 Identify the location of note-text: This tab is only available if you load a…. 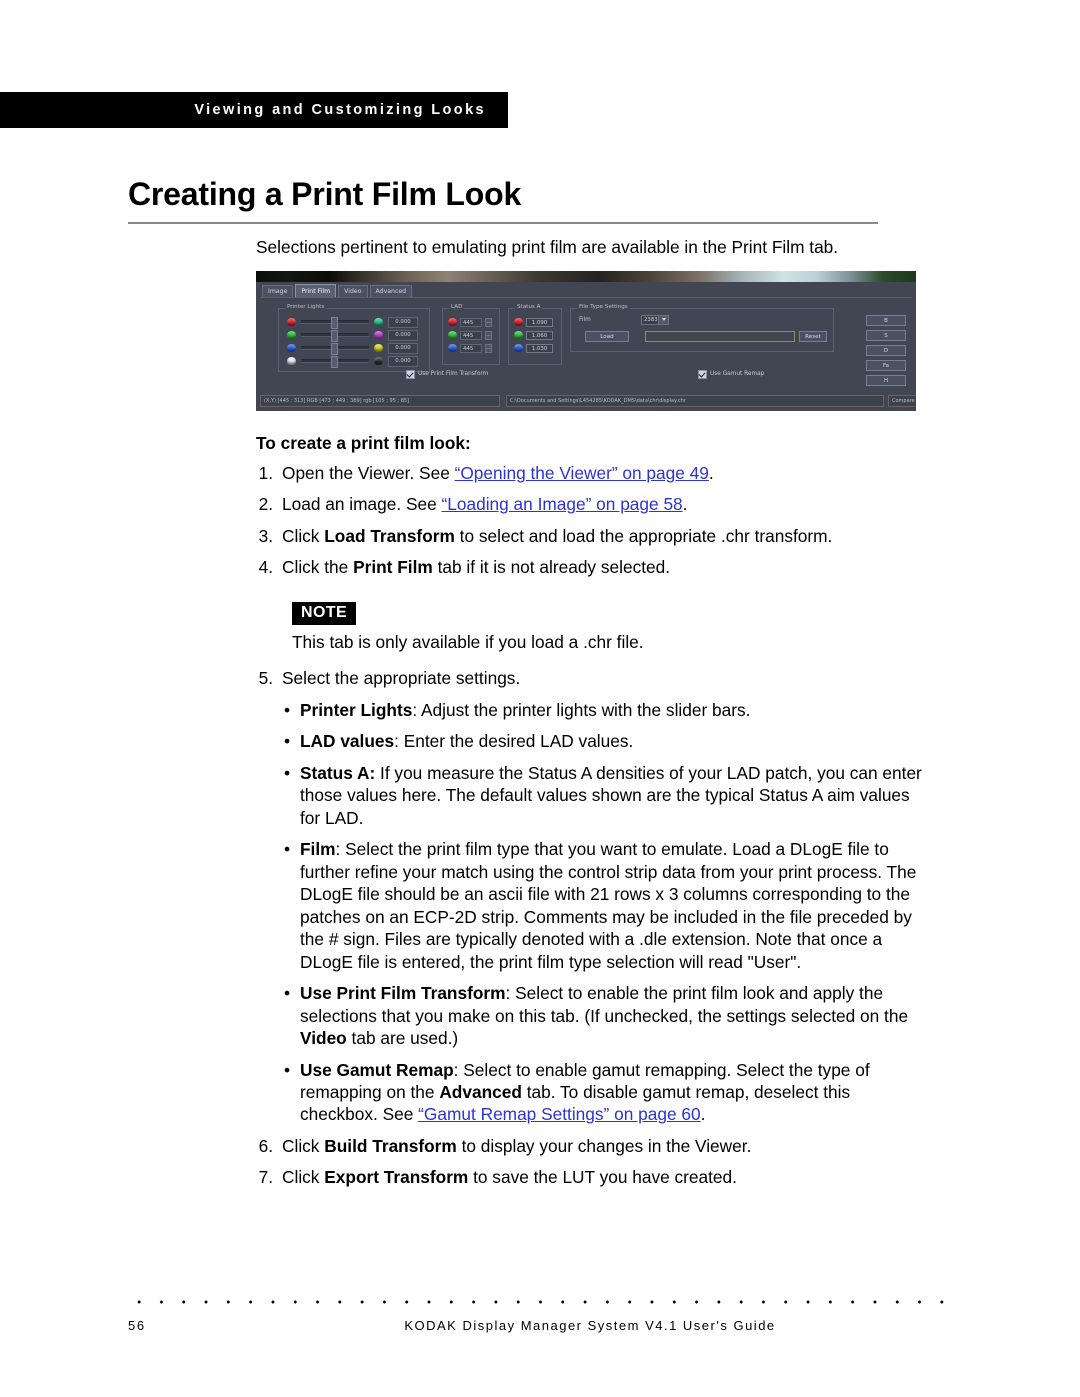
(468, 641).